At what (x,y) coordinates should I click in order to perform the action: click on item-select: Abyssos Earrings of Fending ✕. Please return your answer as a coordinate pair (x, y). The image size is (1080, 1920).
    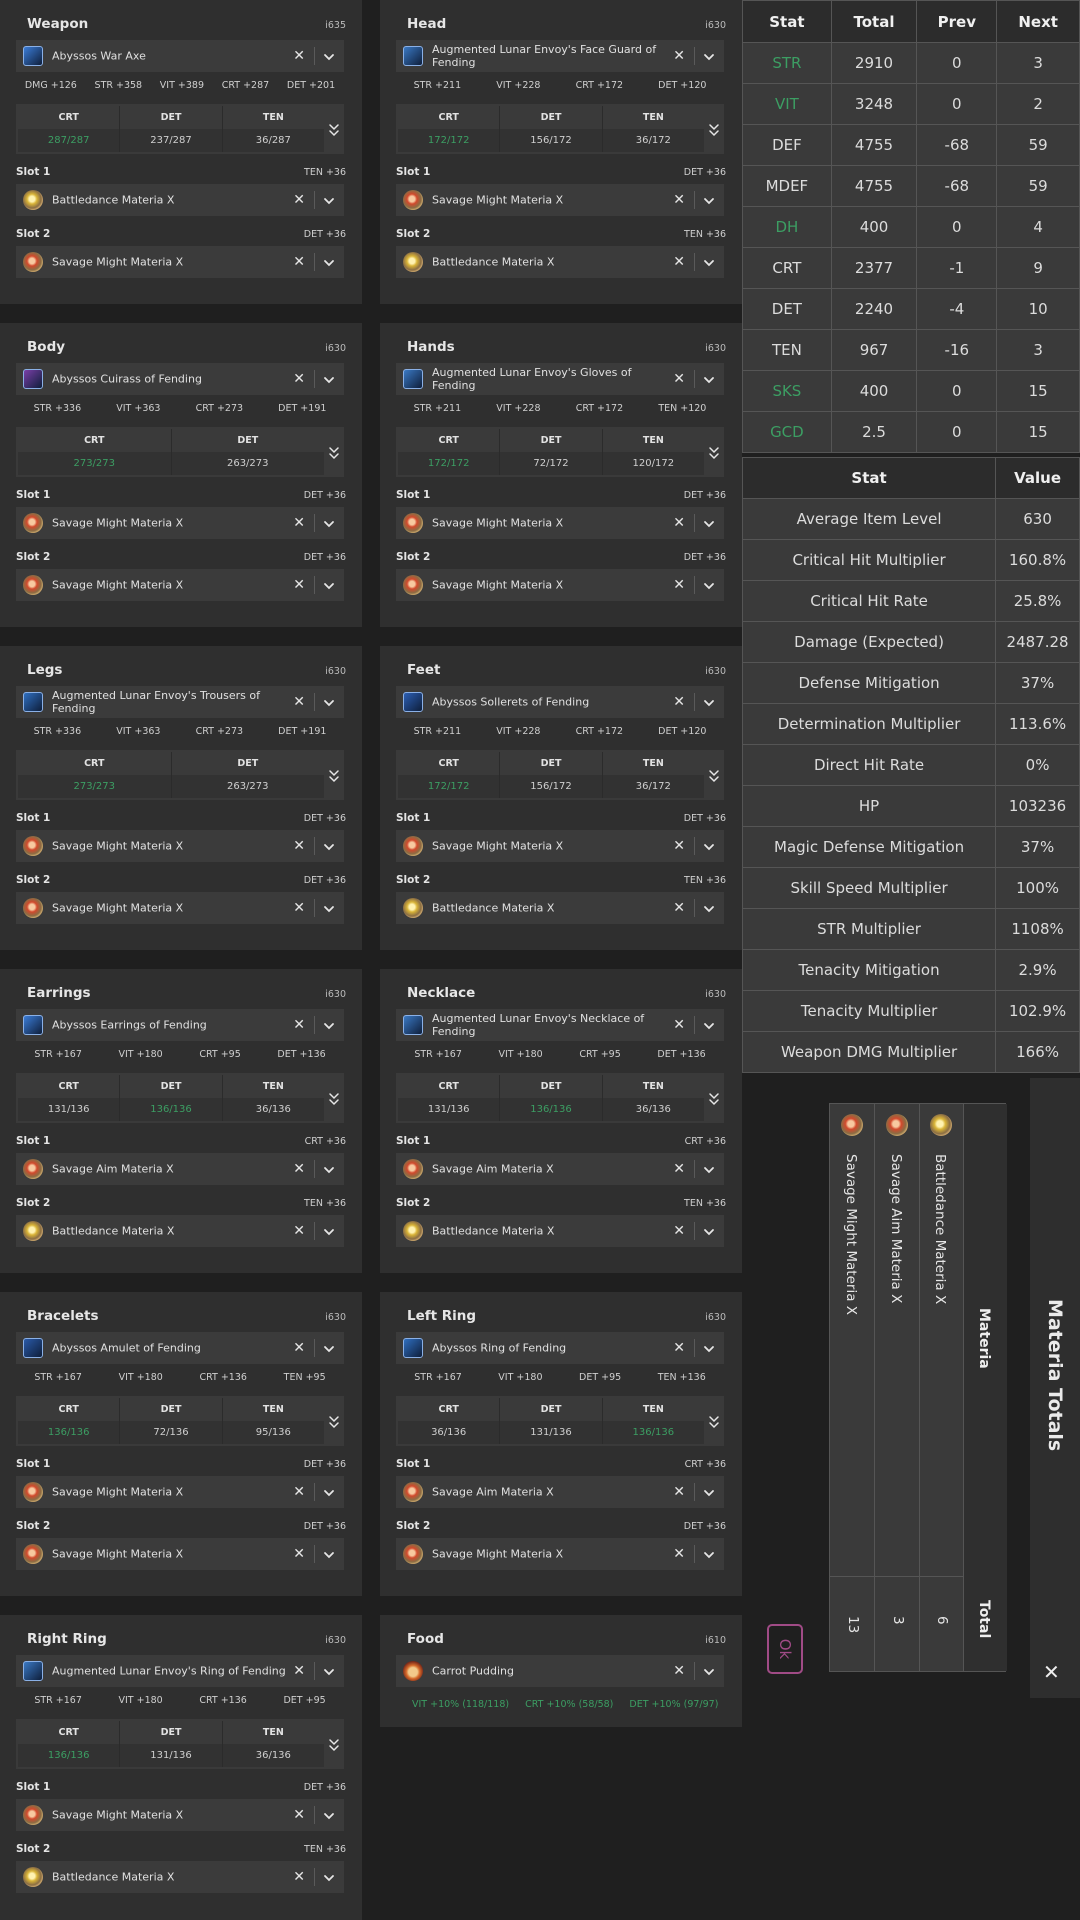
    Looking at the image, I should click on (180, 1025).